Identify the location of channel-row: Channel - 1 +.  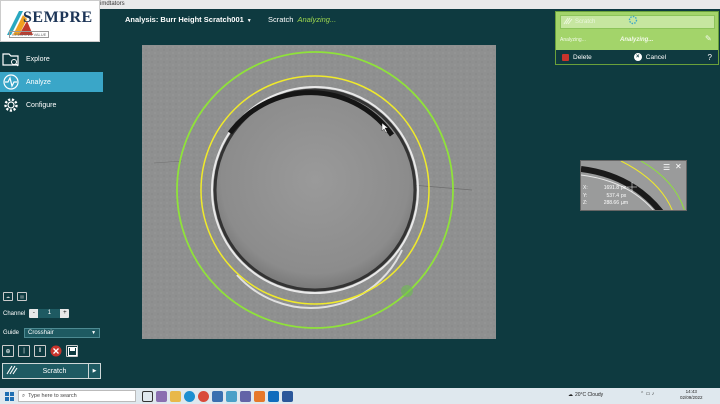
(36, 313).